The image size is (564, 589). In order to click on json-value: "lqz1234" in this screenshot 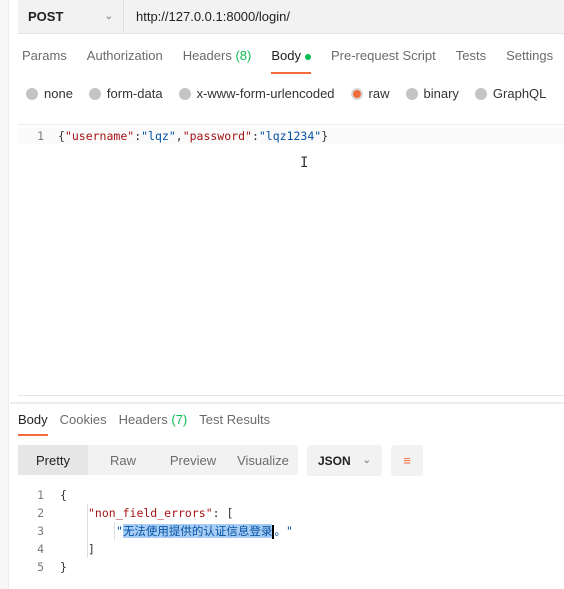, I will do `click(290, 136)`.